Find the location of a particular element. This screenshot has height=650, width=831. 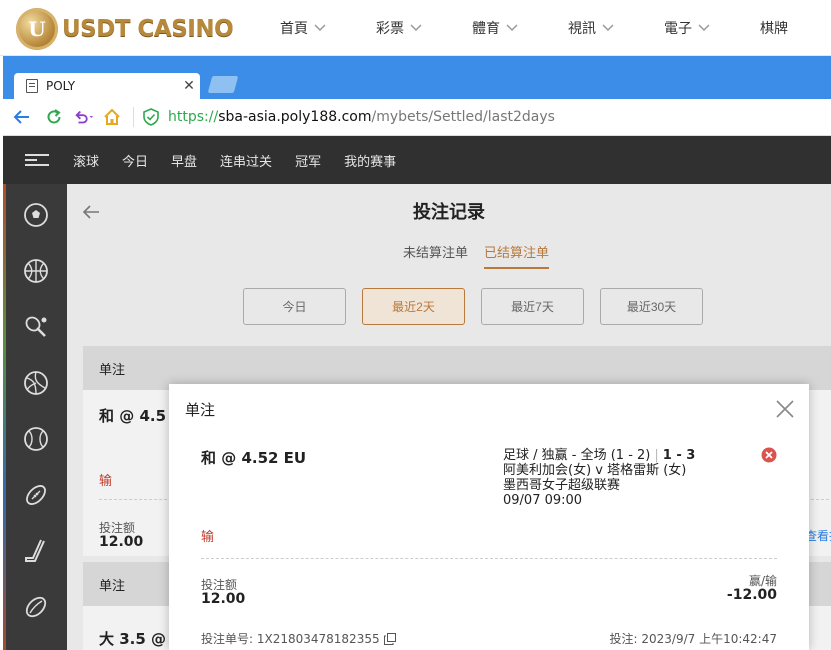

document-icon is located at coordinates (32, 86).